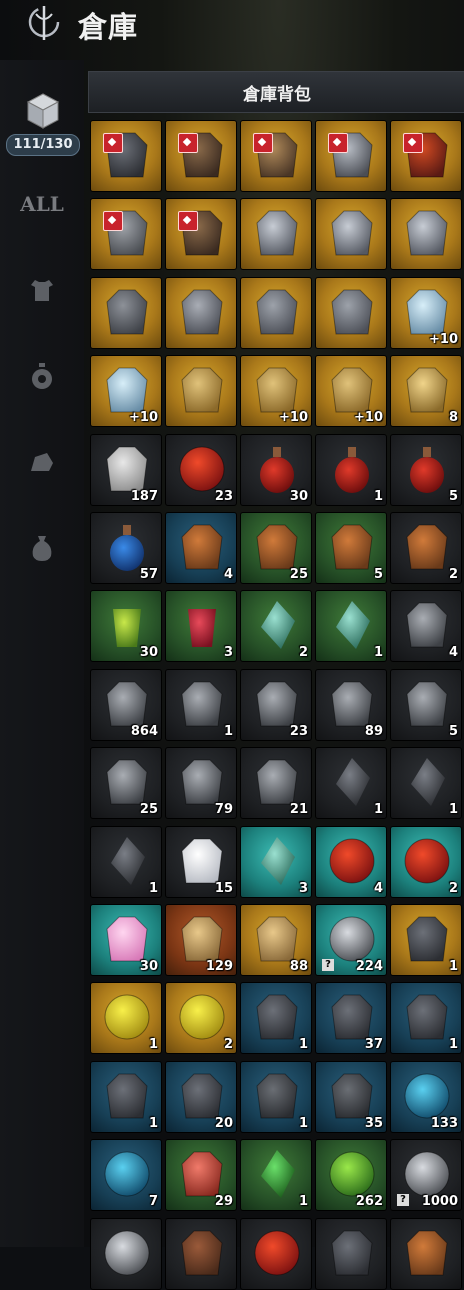  I want to click on inventory-slot: ? 1000, so click(426, 1175).